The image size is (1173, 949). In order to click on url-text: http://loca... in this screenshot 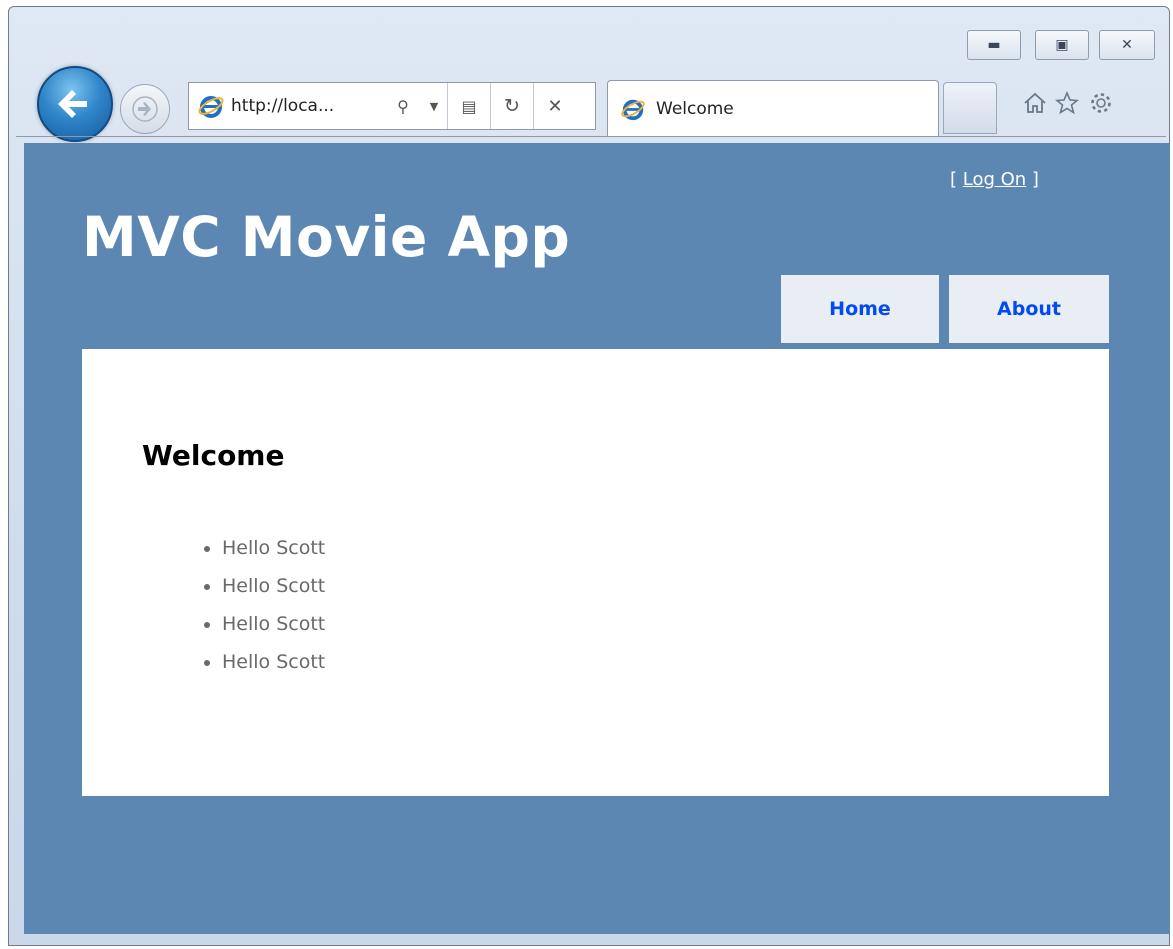, I will do `click(283, 106)`.